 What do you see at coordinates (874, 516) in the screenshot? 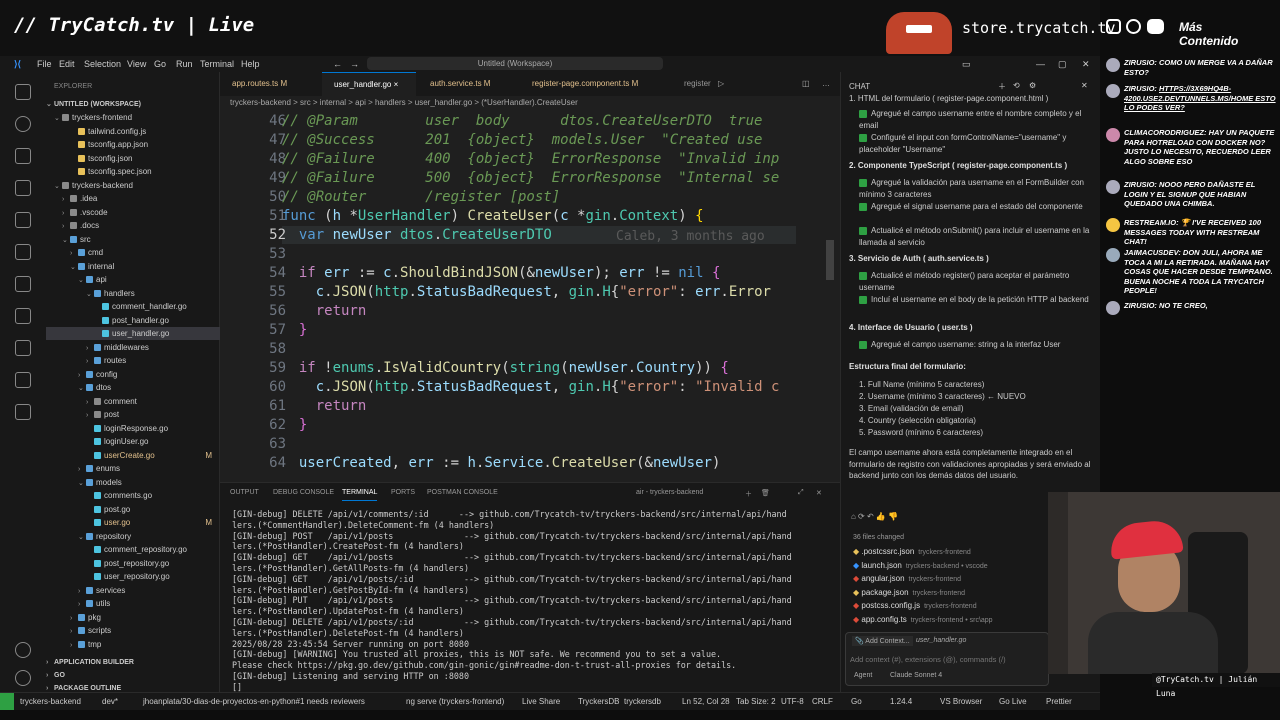
I see `feedback-icons: ⌂ ⟳ ↶ 👍 👎` at bounding box center [874, 516].